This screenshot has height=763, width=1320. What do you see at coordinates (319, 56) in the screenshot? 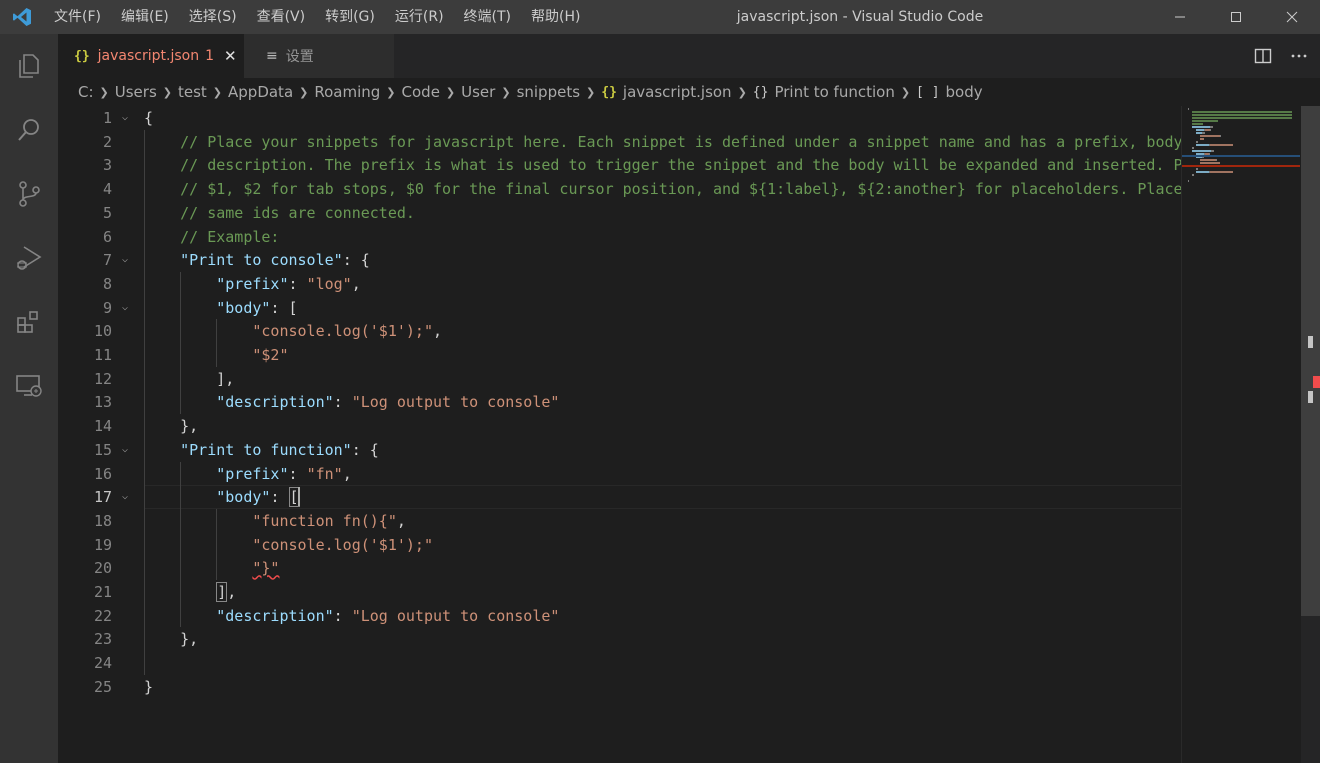
I see `tab-settings: ≡ 设置` at bounding box center [319, 56].